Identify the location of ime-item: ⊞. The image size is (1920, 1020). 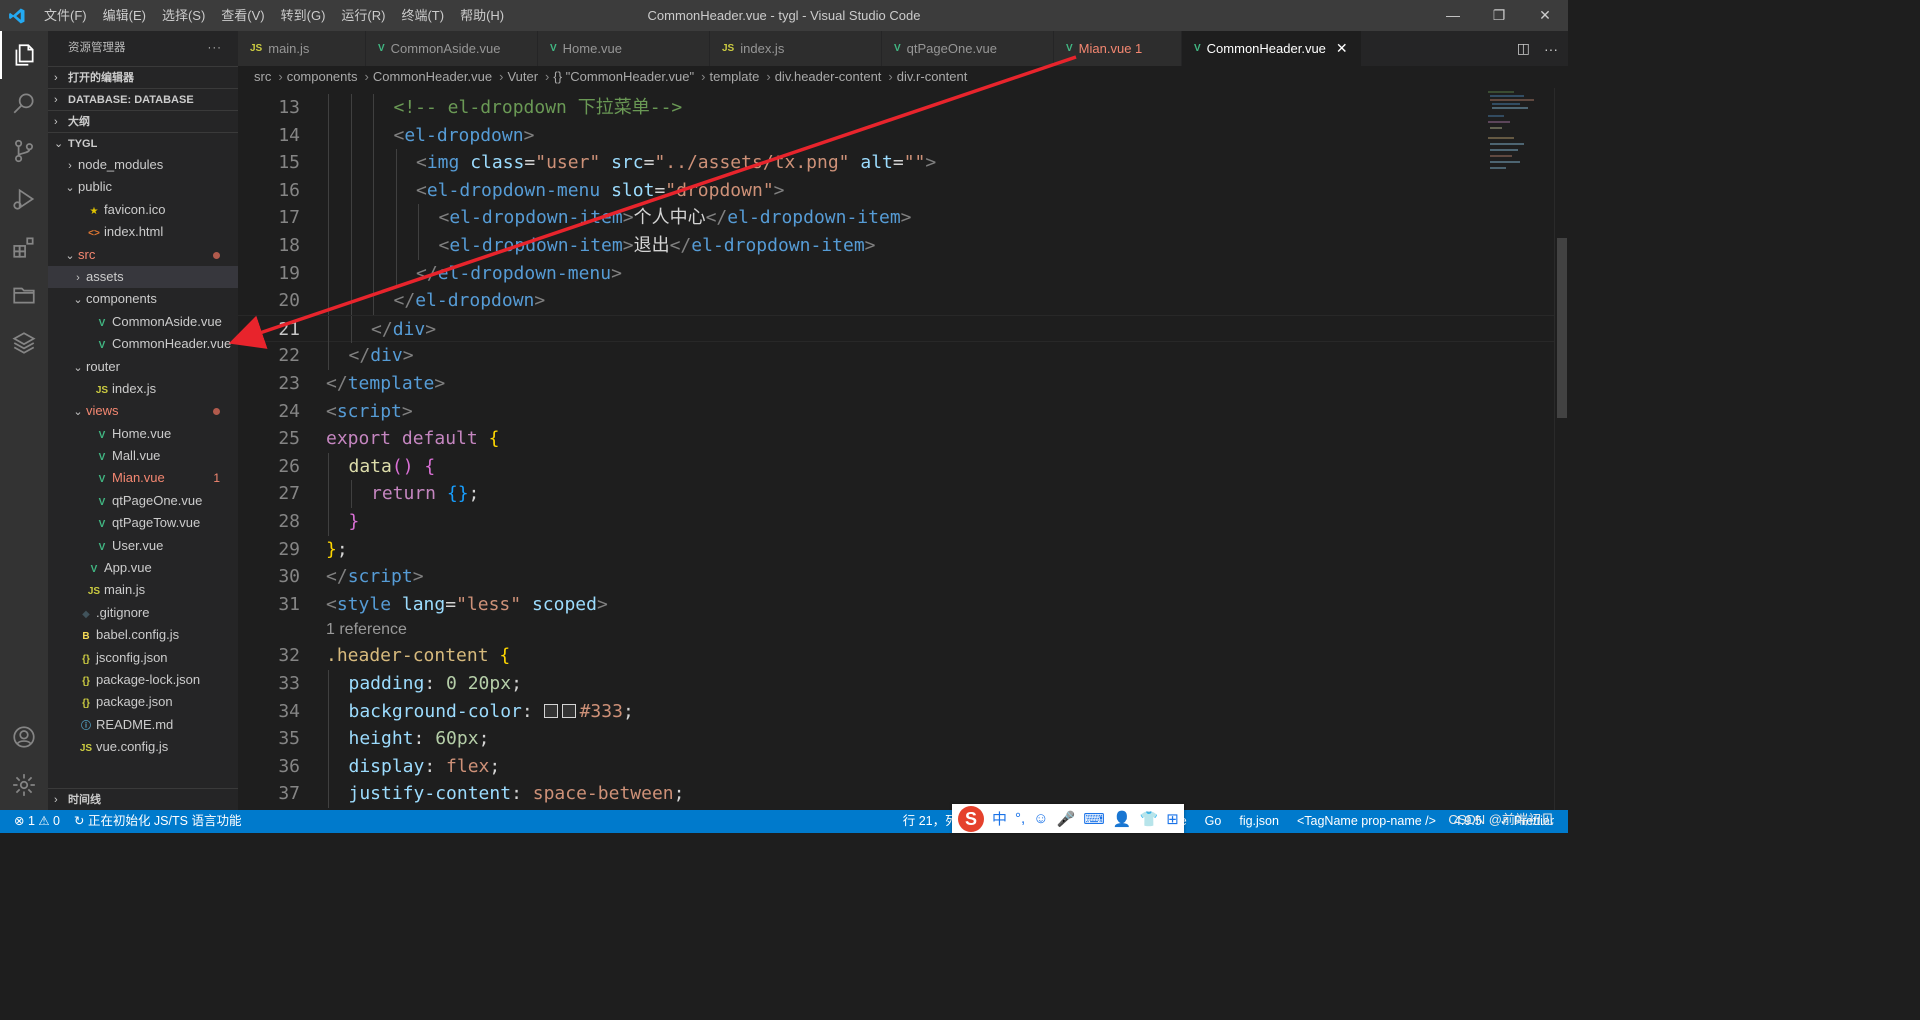
(1172, 819).